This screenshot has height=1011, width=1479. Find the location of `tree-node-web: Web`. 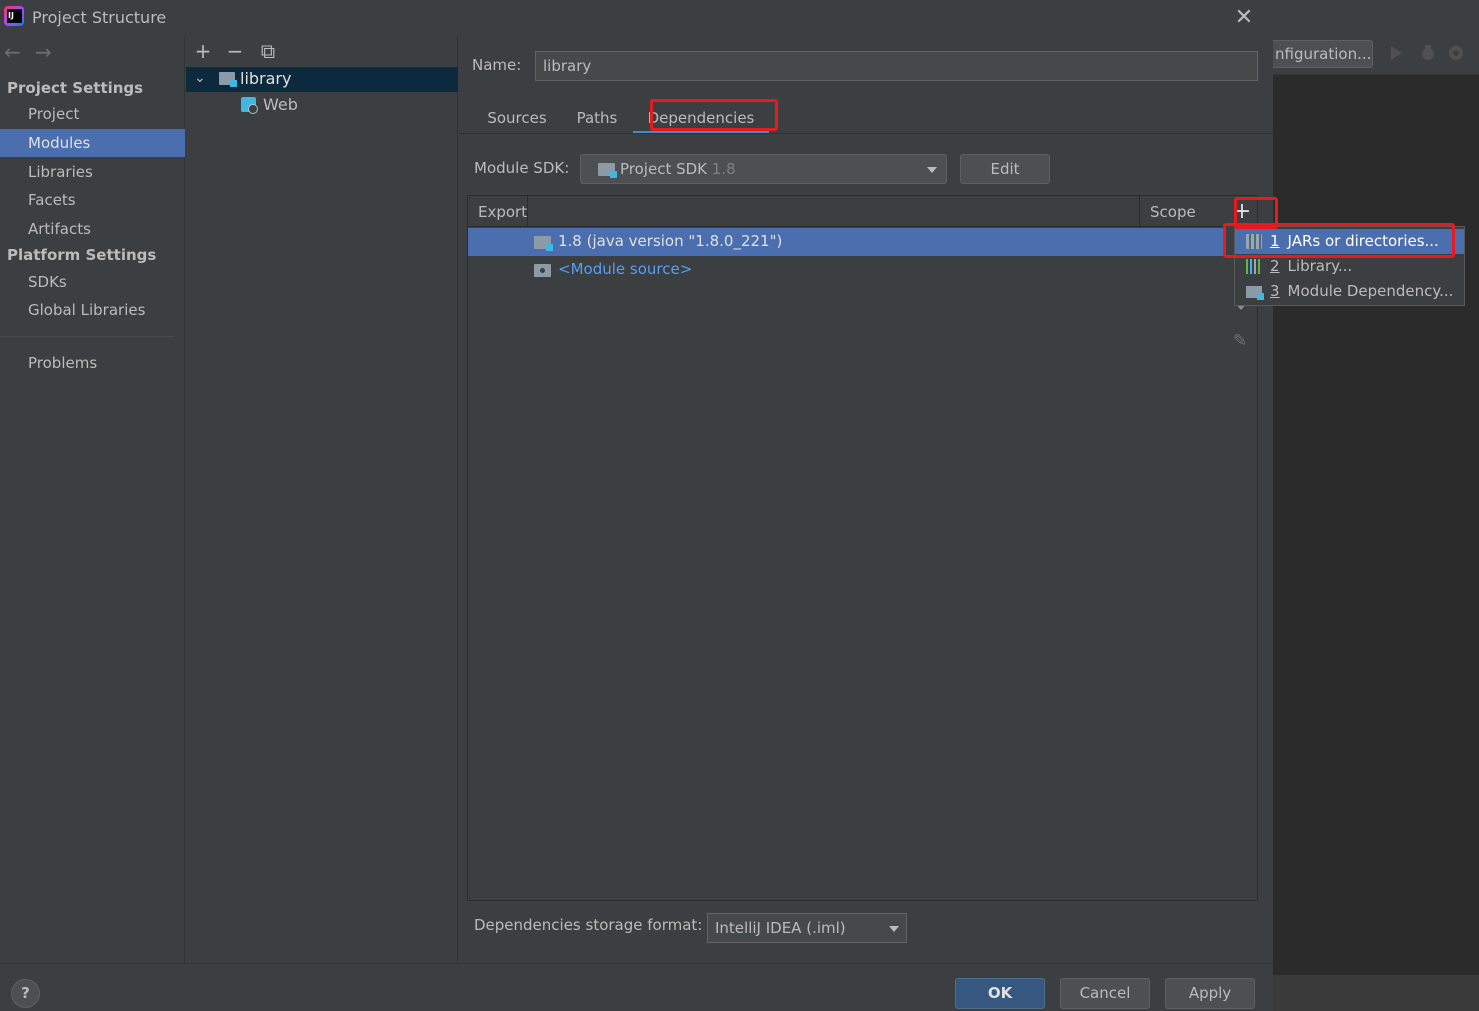

tree-node-web: Web is located at coordinates (322, 105).